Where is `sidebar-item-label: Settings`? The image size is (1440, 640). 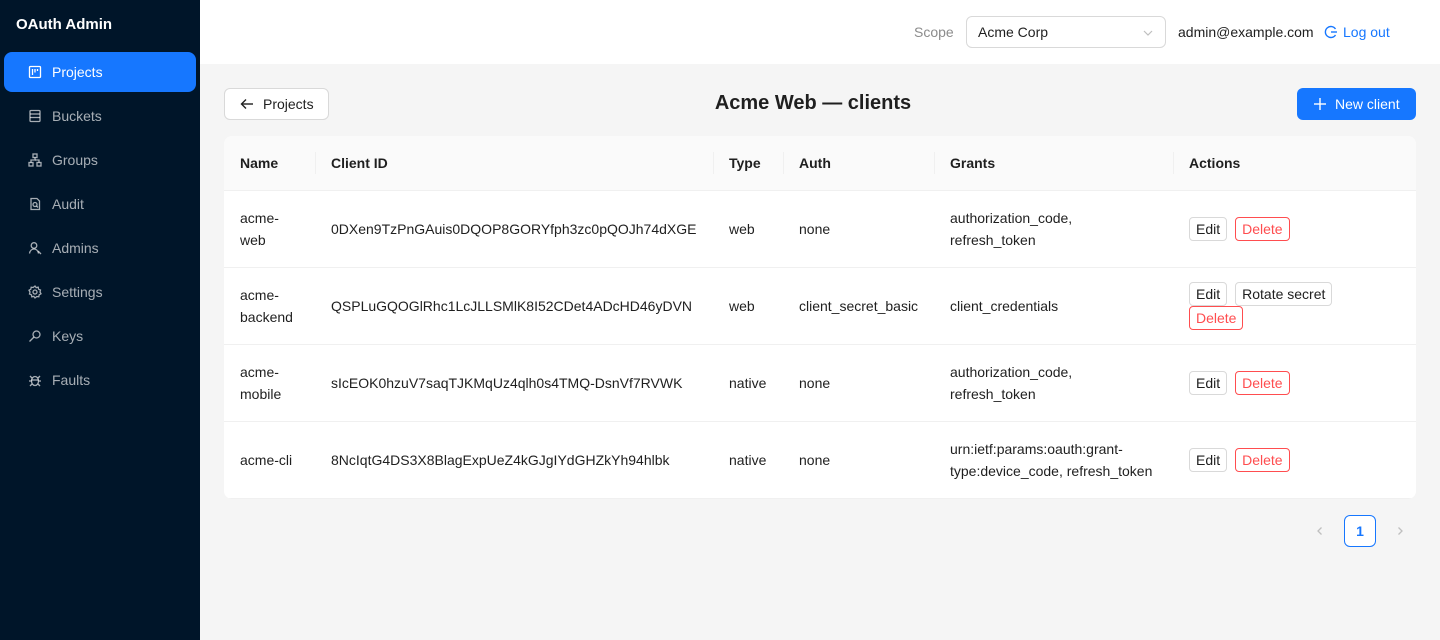 sidebar-item-label: Settings is located at coordinates (77, 292).